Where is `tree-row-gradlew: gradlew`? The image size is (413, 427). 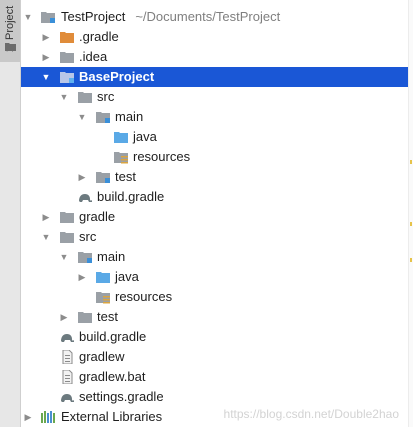 tree-row-gradlew: gradlew is located at coordinates (214, 357).